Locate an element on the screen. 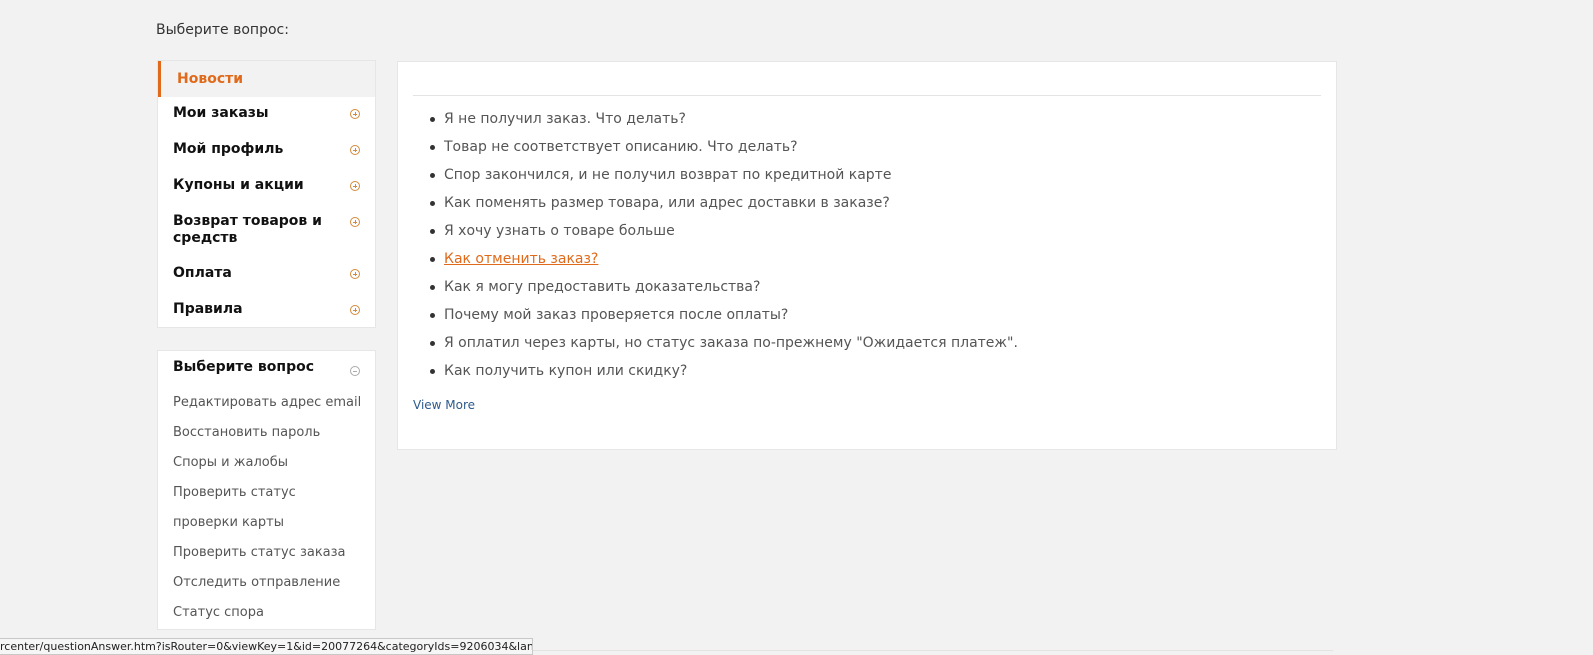 Image resolution: width=1593 pixels, height=655 pixels. question-link-restore-password: Восстановить пароль is located at coordinates (268, 433).